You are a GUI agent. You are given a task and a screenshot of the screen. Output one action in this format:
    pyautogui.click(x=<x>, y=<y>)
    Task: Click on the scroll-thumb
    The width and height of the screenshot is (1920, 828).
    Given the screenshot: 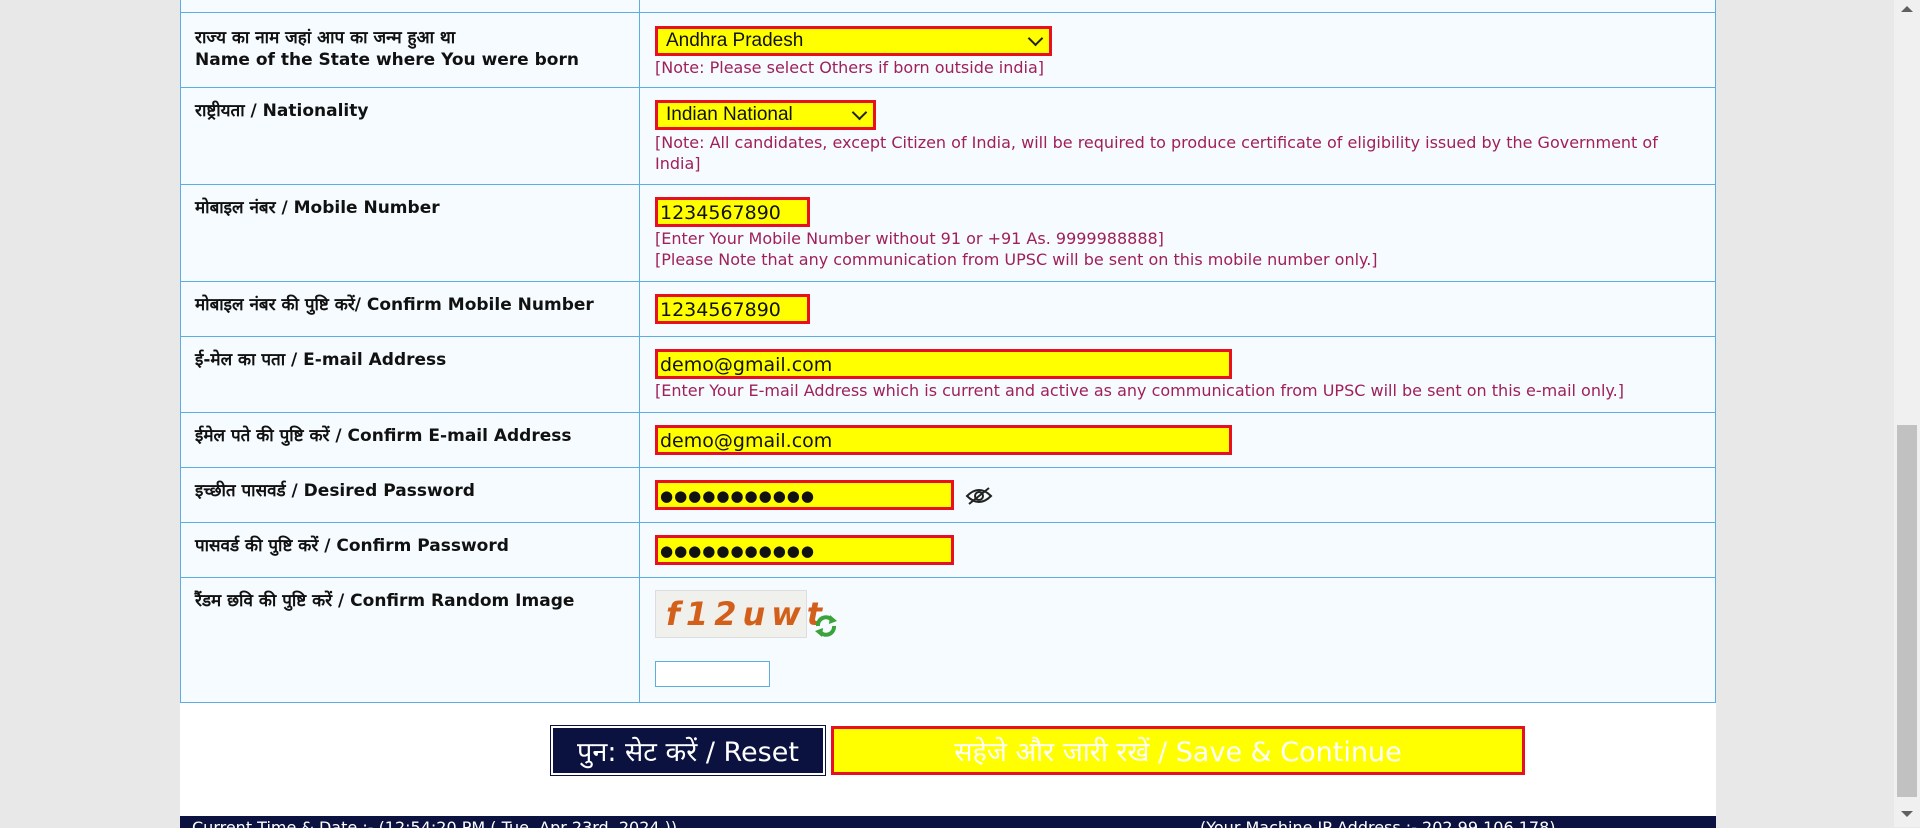 What is the action you would take?
    pyautogui.click(x=1907, y=611)
    